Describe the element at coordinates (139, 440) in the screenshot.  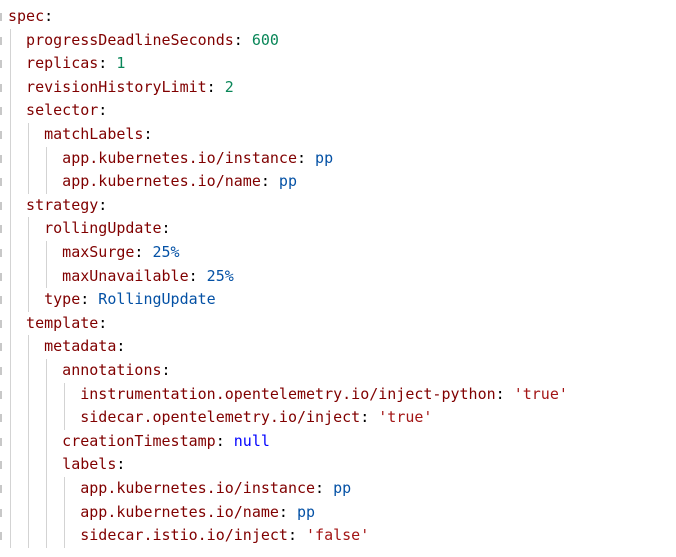
I see `yaml-key: creationTimestamp` at that location.